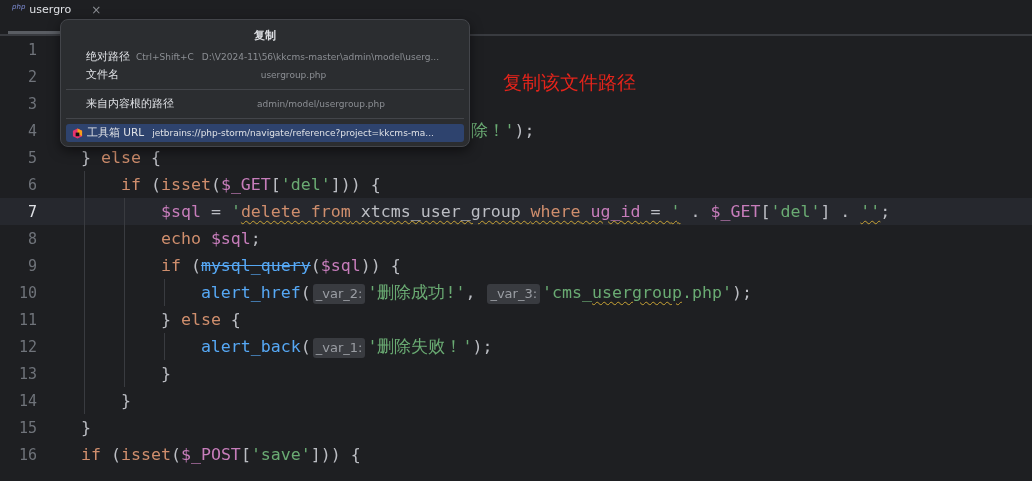 This screenshot has height=481, width=1032. Describe the element at coordinates (27, 400) in the screenshot. I see `line-number: 14` at that location.